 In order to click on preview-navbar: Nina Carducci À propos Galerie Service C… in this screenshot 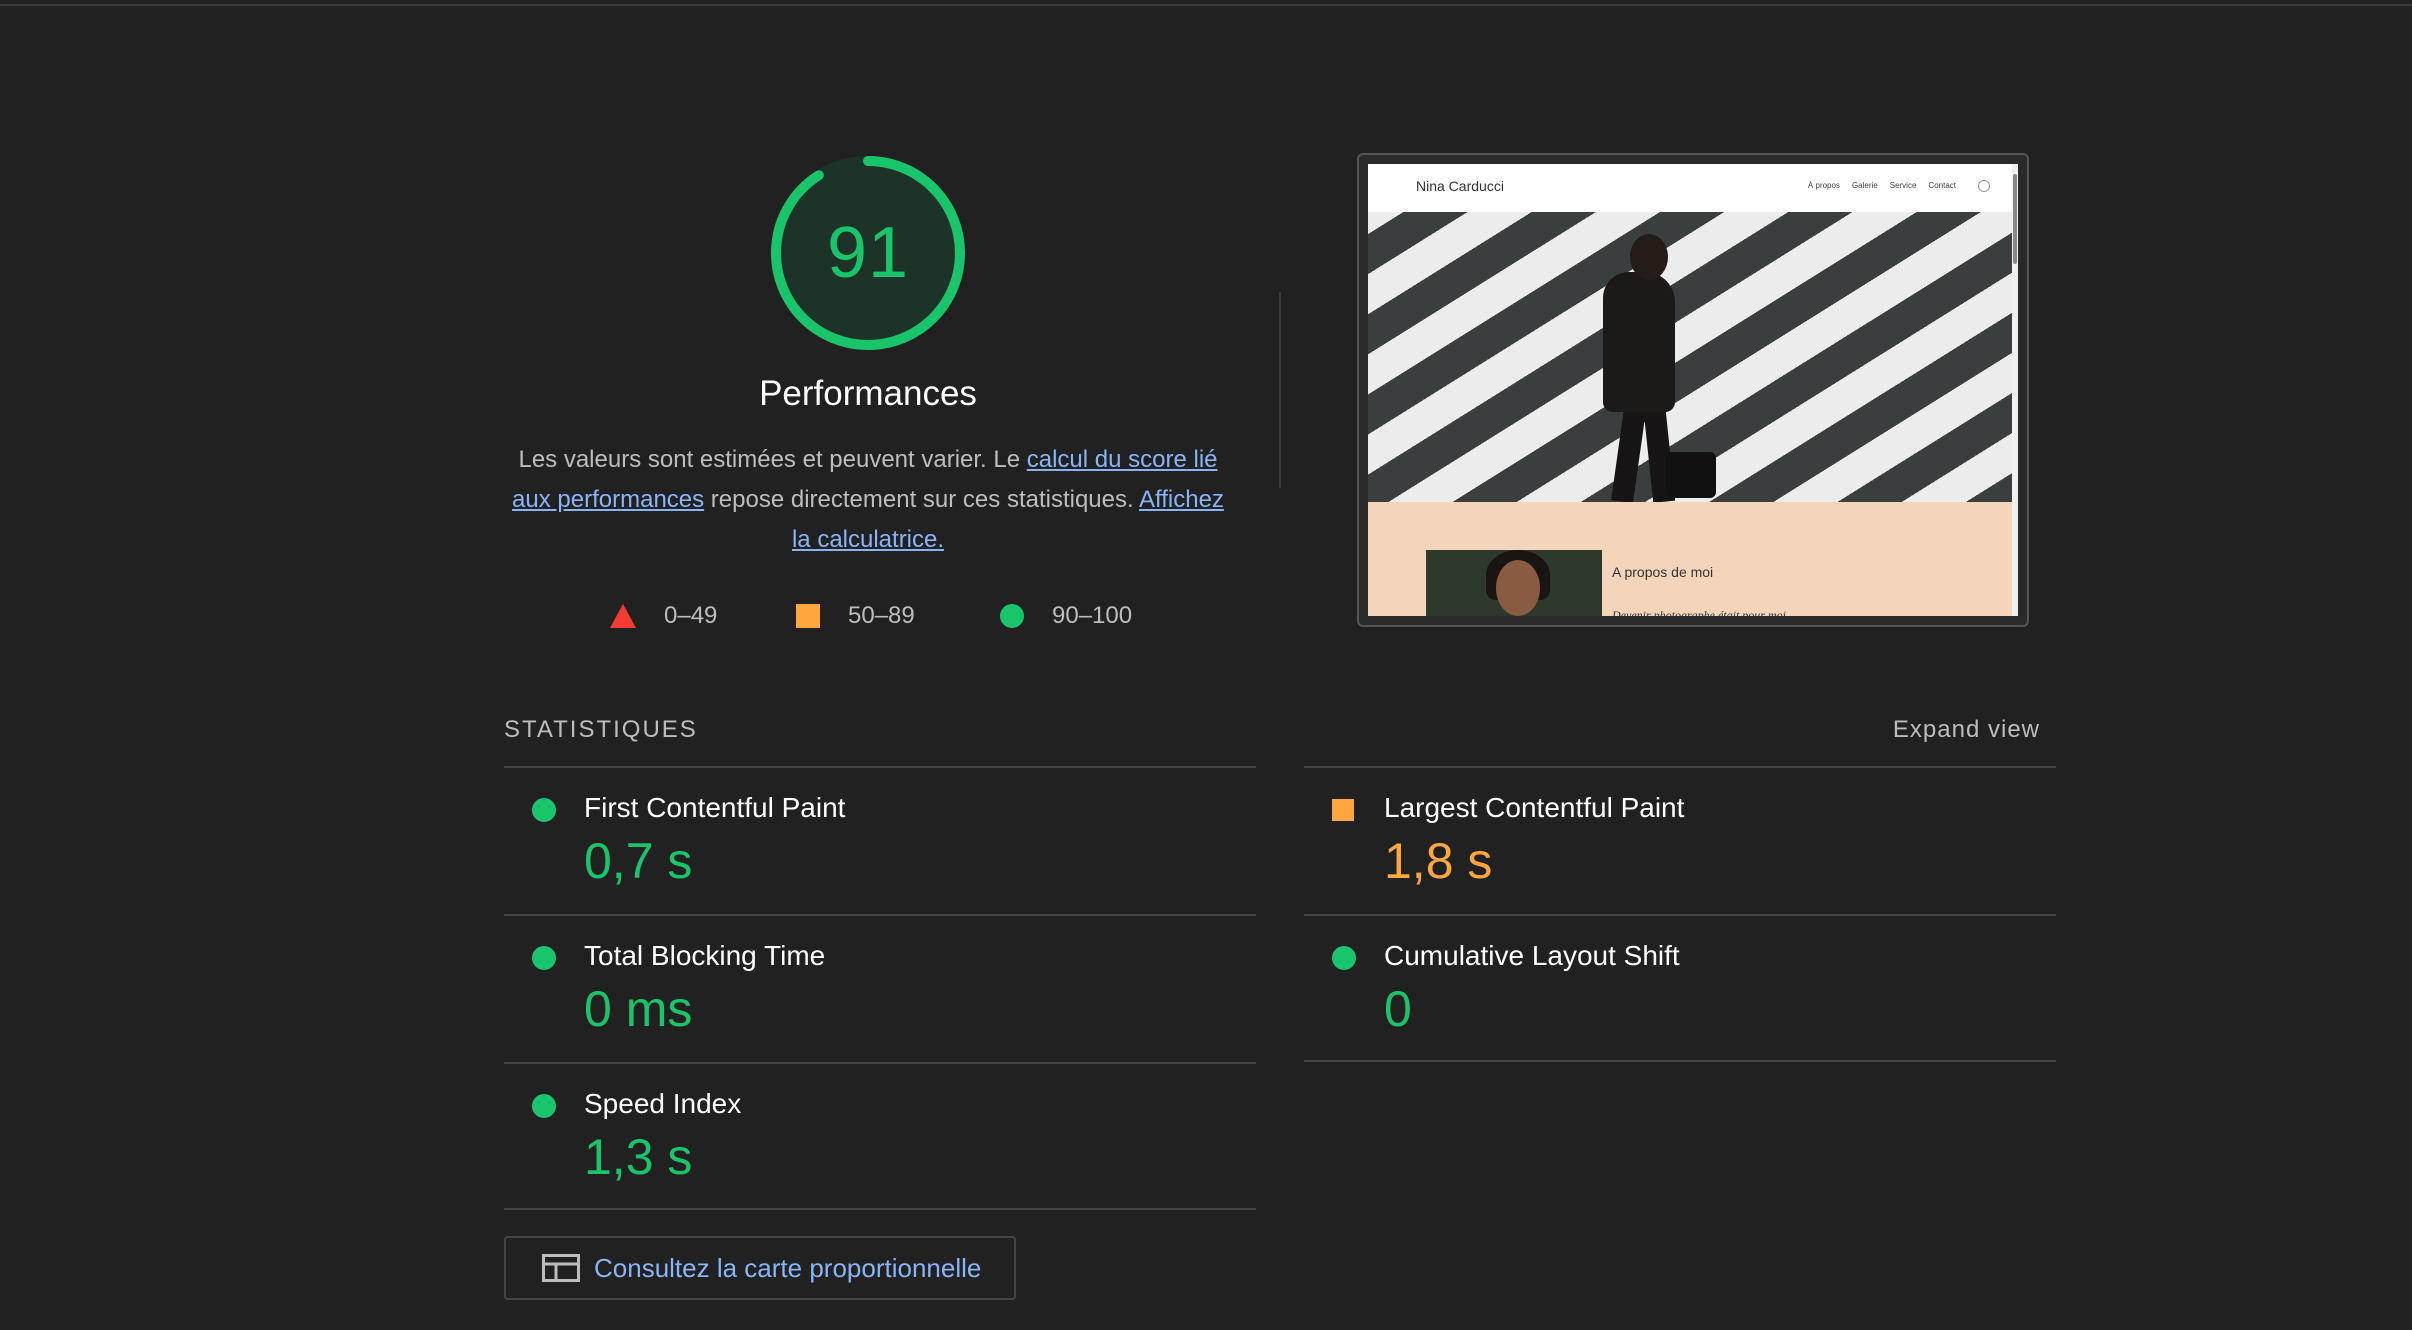, I will do `click(1693, 188)`.